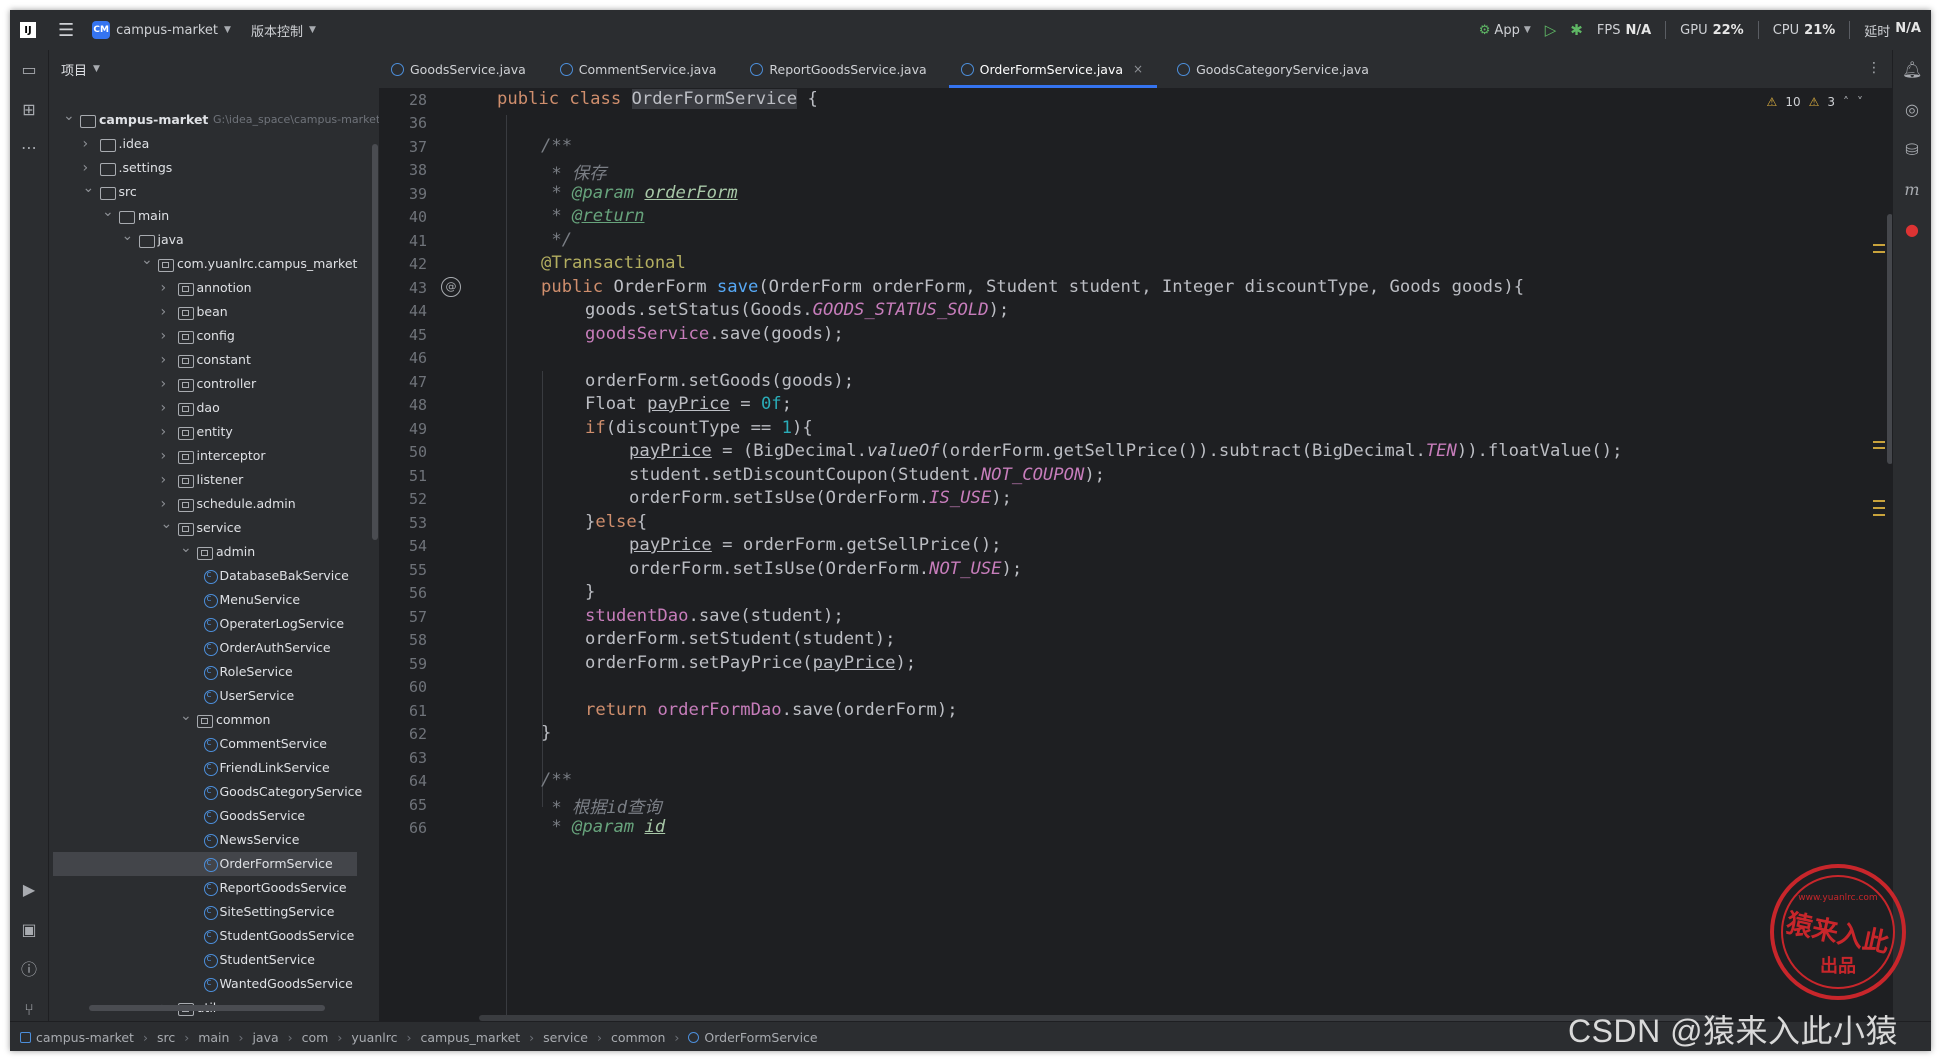 This screenshot has width=1941, height=1061. Describe the element at coordinates (1874, 68) in the screenshot. I see `more-vertical-icon: ⋮` at that location.